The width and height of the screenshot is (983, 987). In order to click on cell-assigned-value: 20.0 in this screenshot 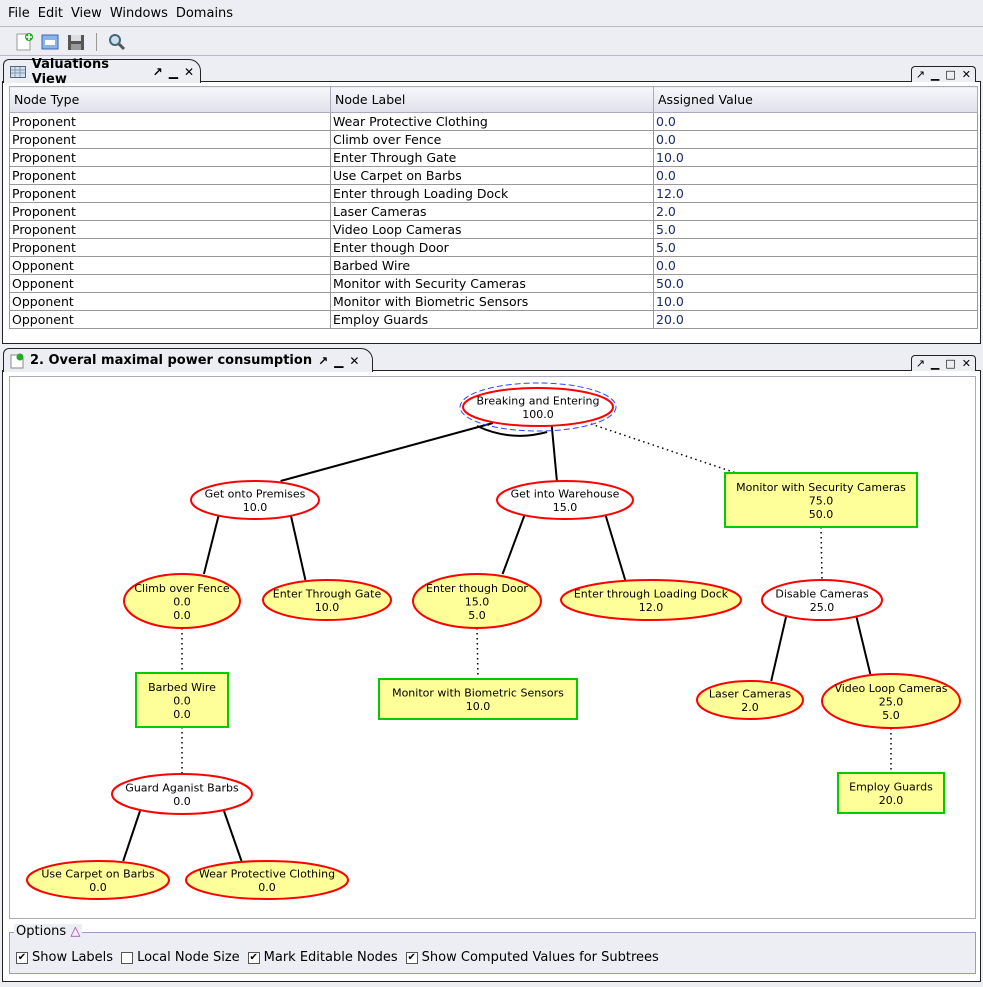, I will do `click(815, 319)`.